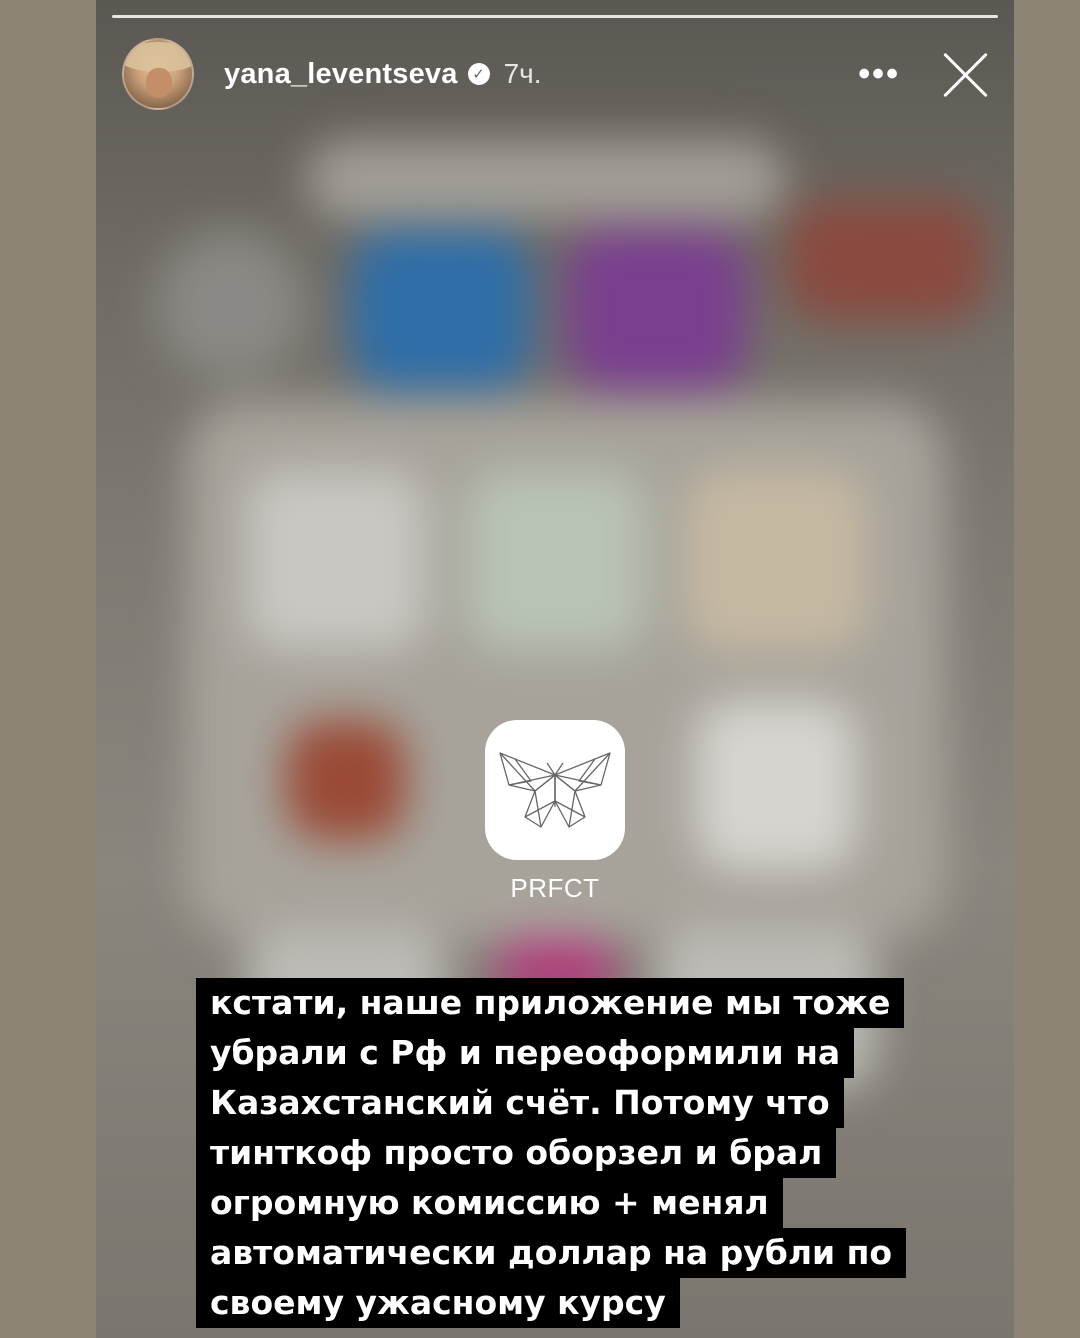 The height and width of the screenshot is (1338, 1080). I want to click on verified-icon: ✓, so click(478, 74).